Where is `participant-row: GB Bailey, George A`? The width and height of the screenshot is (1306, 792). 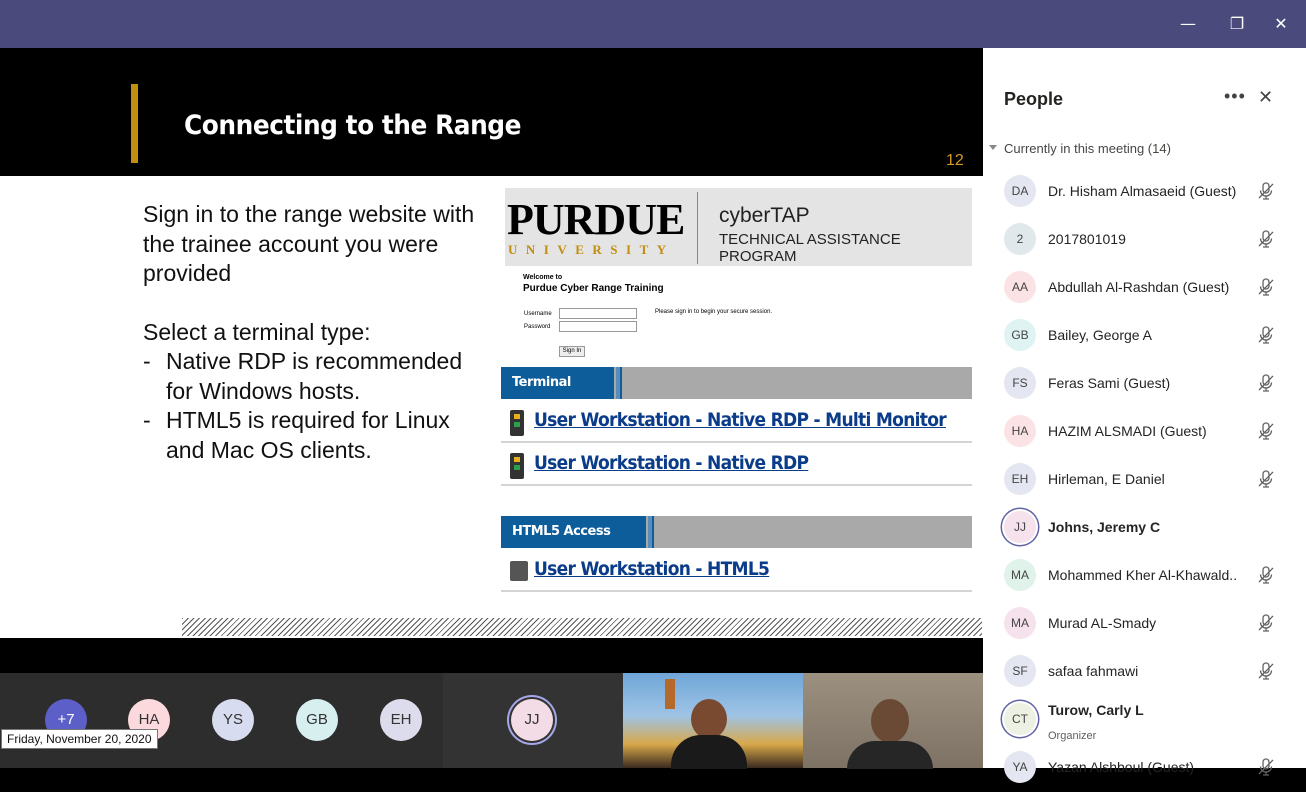 participant-row: GB Bailey, George A is located at coordinates (1144, 336).